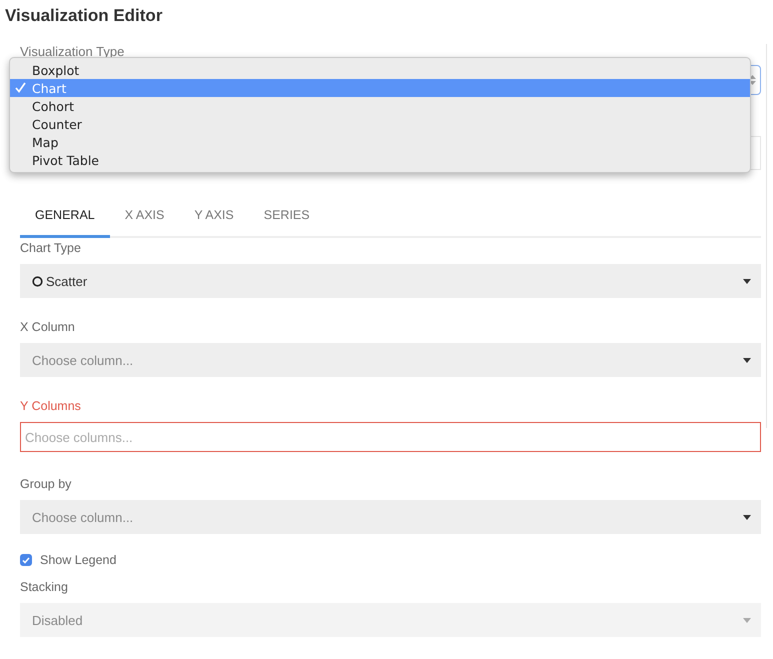 The image size is (773, 659). What do you see at coordinates (46, 484) in the screenshot?
I see `field-label: Group by` at bounding box center [46, 484].